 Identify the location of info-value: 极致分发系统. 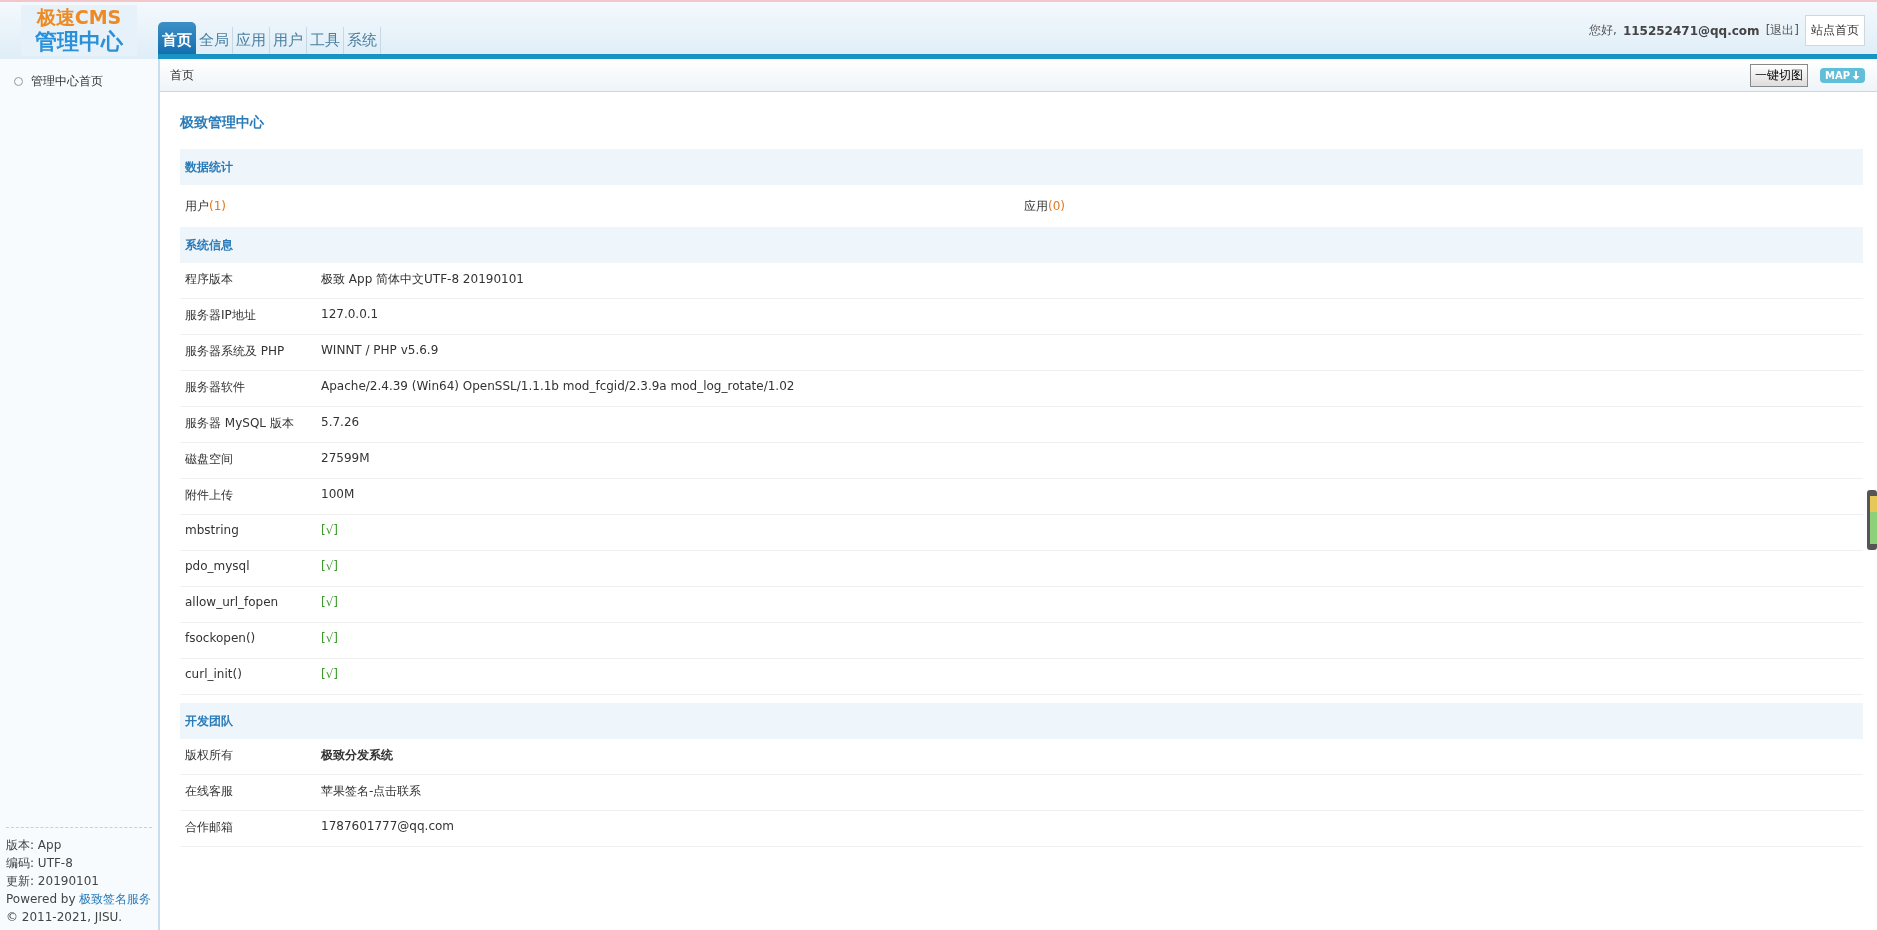
(357, 755).